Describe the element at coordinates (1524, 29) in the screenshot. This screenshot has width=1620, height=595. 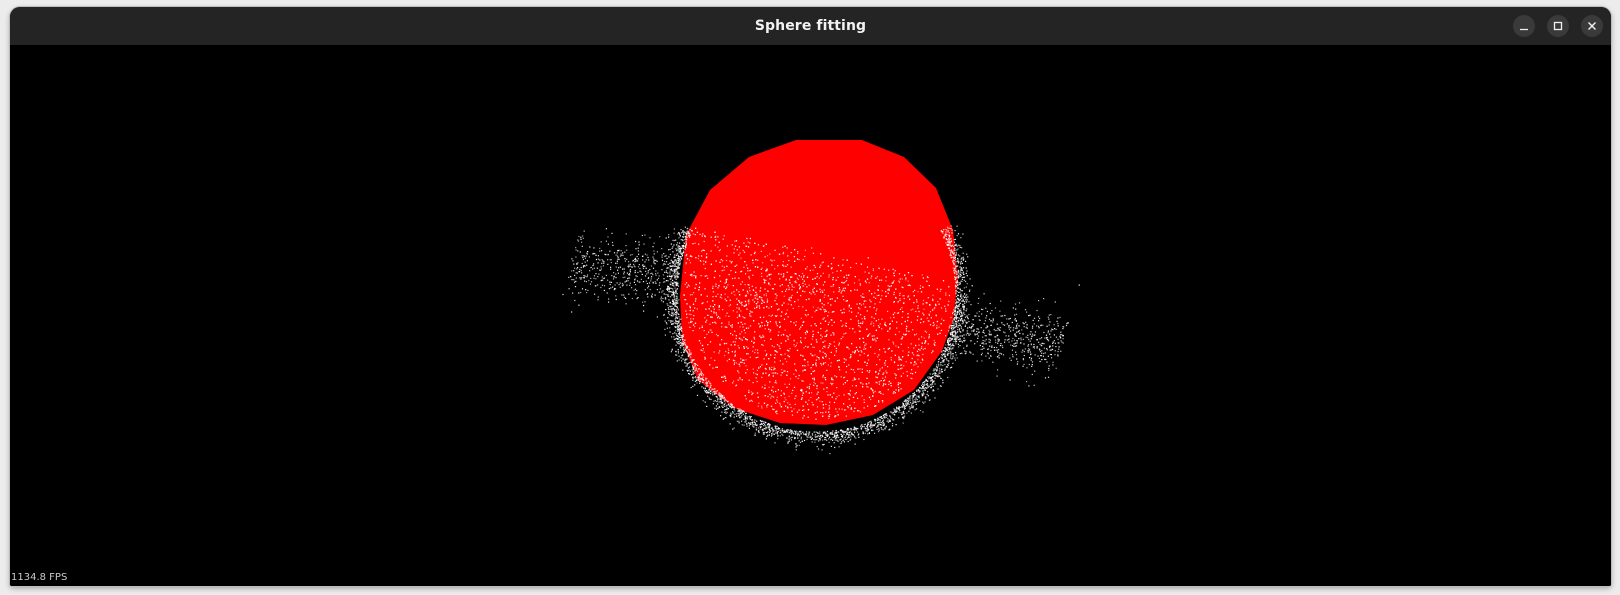
I see `minimize-icon` at that location.